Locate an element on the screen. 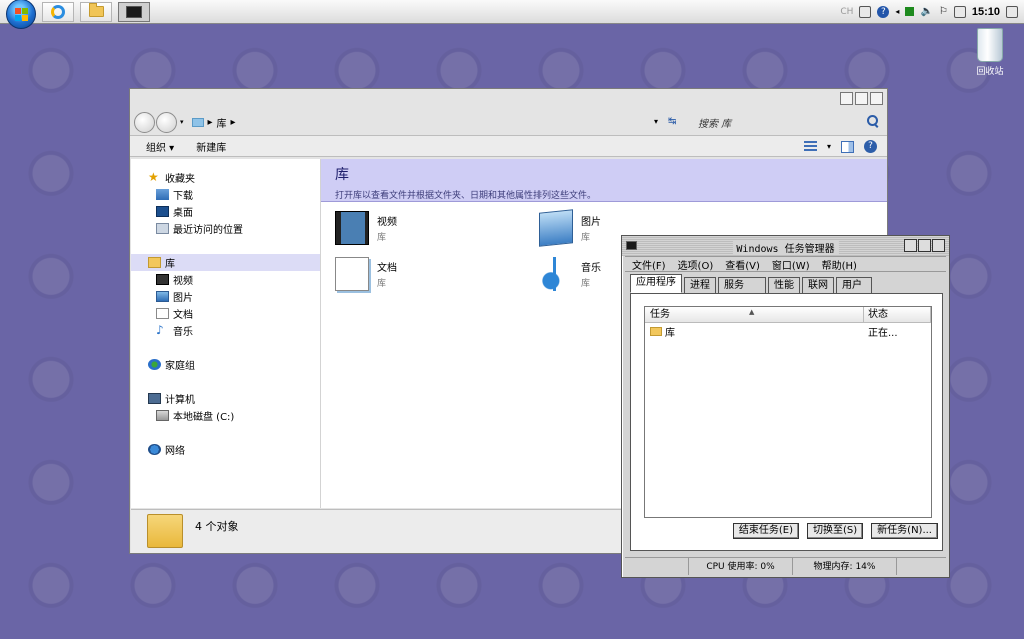 The height and width of the screenshot is (639, 1024). nav-computer: 计算机 is located at coordinates (225, 398).